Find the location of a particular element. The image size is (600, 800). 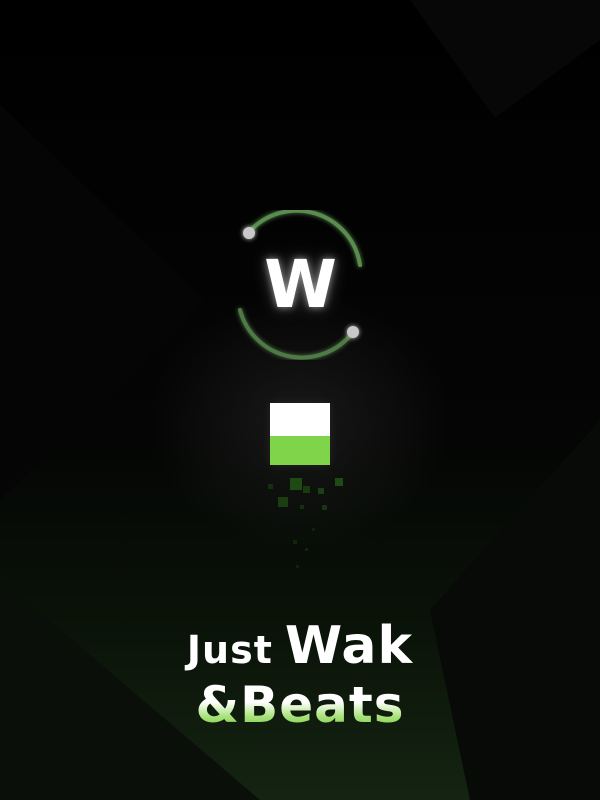

title-line-1: Just Wak is located at coordinates (300, 646).